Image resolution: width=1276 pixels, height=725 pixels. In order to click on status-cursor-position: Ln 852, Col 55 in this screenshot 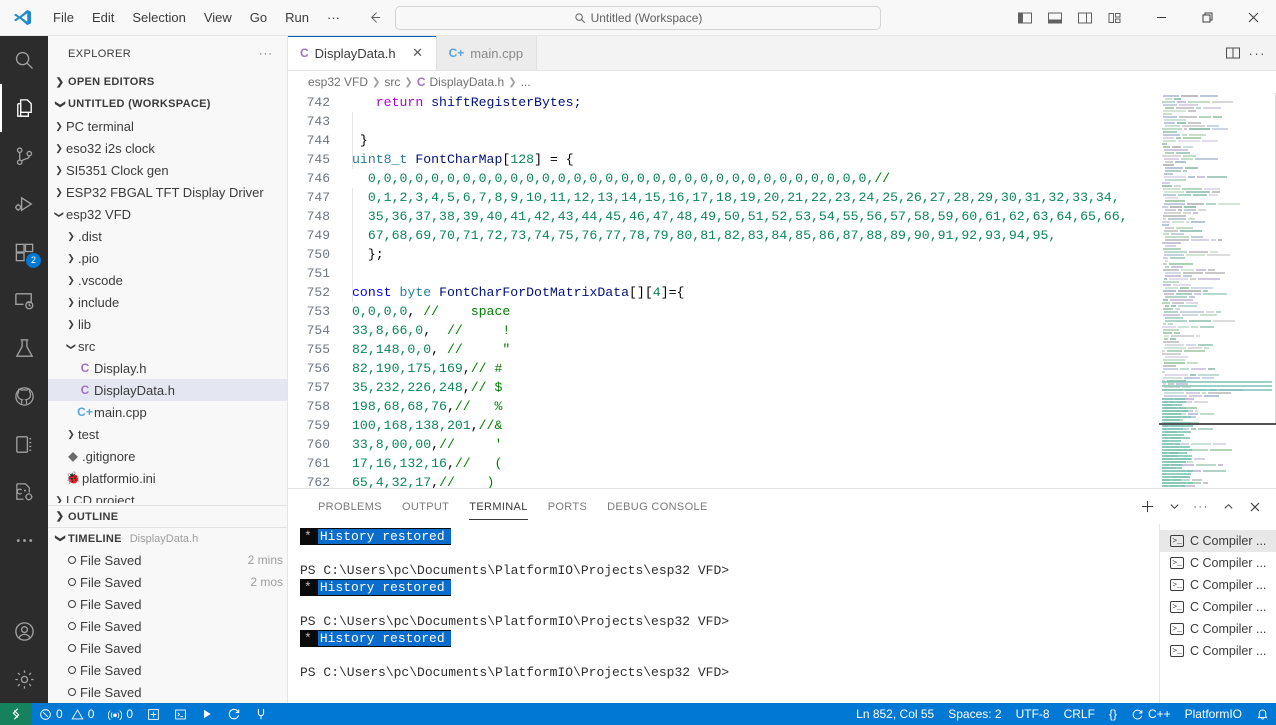, I will do `click(895, 714)`.